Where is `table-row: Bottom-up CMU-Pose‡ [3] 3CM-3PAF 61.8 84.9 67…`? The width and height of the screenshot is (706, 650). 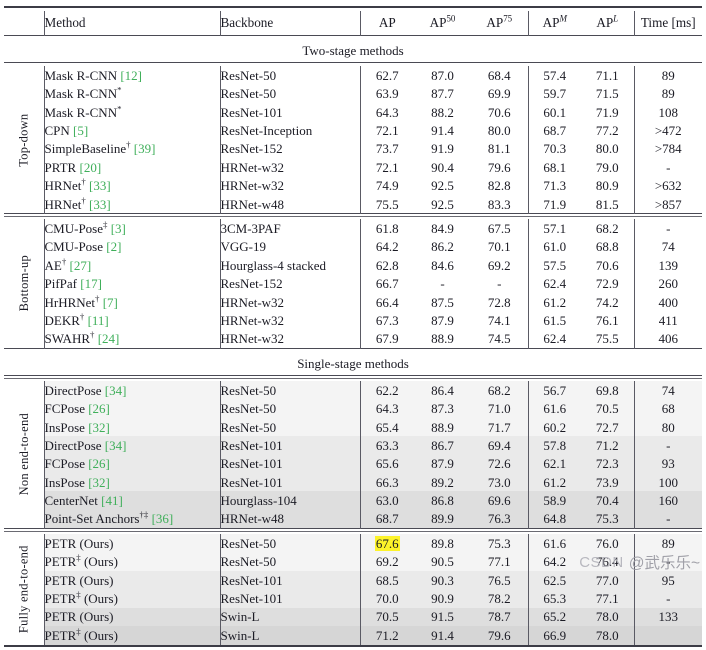
table-row: Bottom-up CMU-Pose‡ [3] 3CM-3PAF 61.8 84.9 67… is located at coordinates (353, 265).